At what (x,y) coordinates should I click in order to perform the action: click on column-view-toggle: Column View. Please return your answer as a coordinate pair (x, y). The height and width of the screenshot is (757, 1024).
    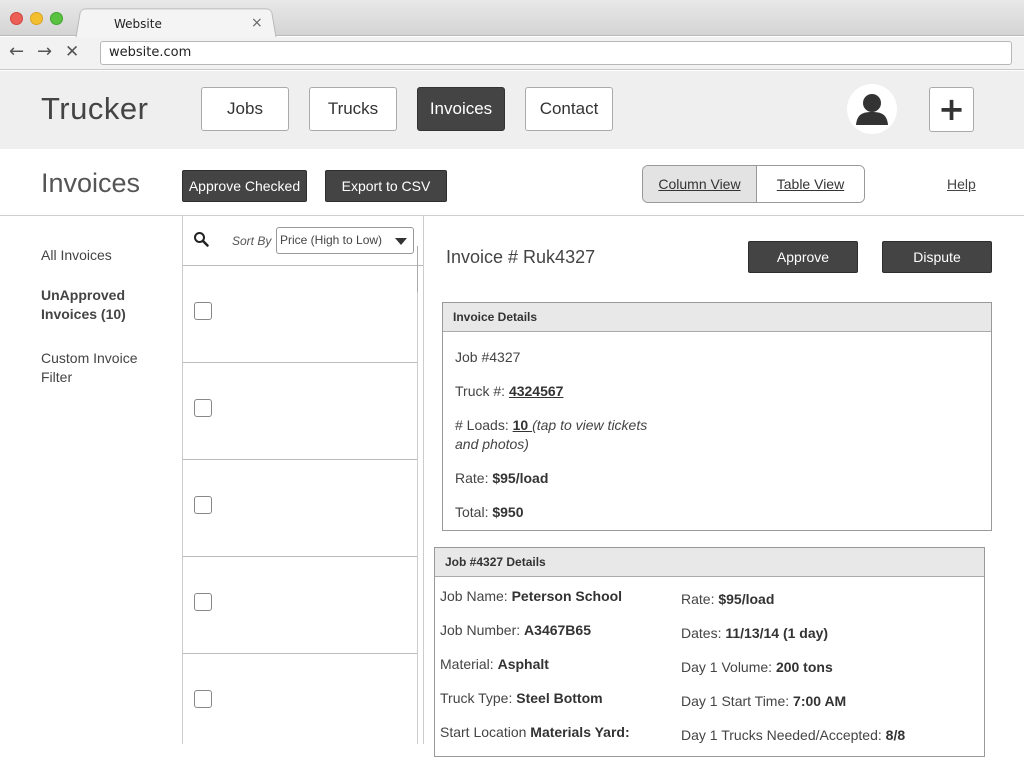
    Looking at the image, I should click on (700, 184).